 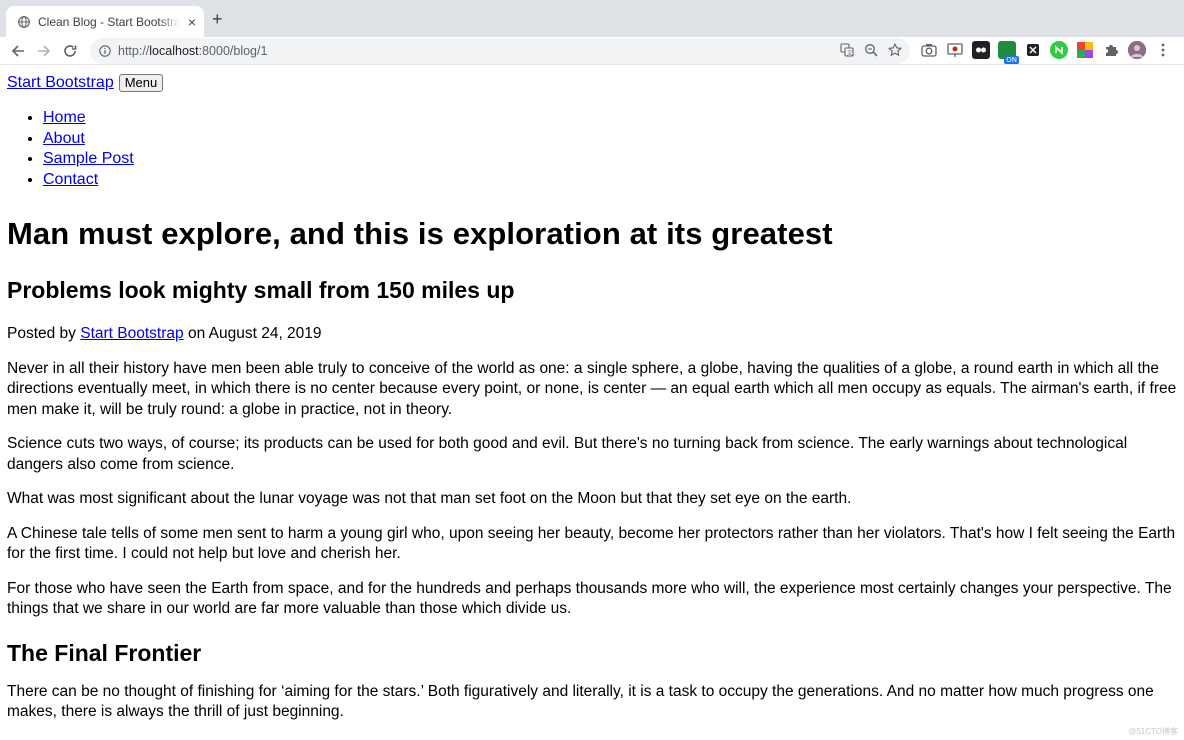 I want to click on translate-icon: 文, so click(x=847, y=52).